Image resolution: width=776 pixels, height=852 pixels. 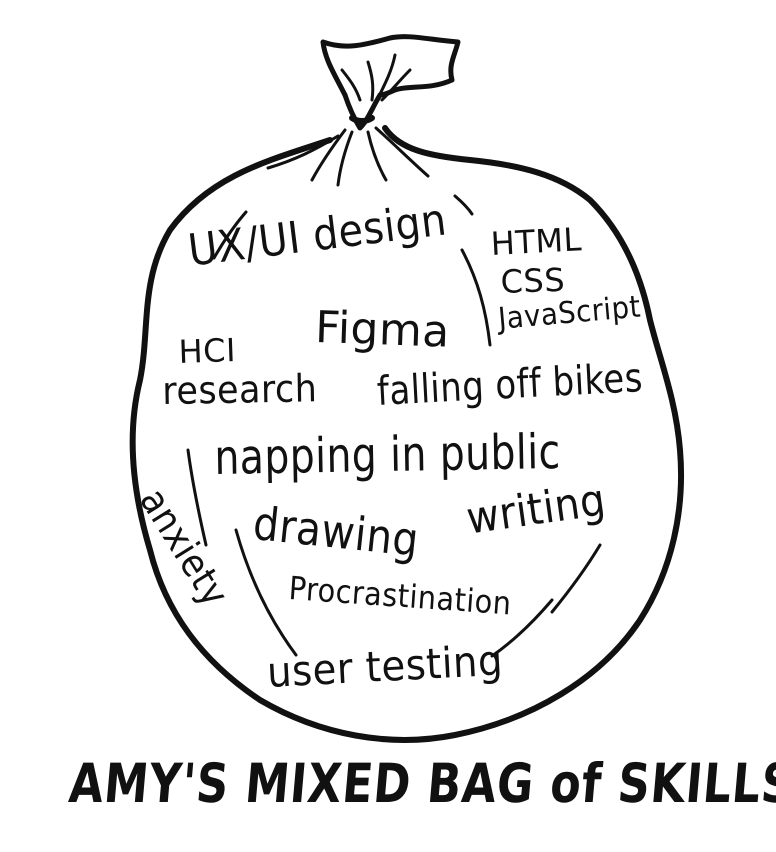 What do you see at coordinates (387, 454) in the screenshot?
I see `skill-napping-in-public: napping in public` at bounding box center [387, 454].